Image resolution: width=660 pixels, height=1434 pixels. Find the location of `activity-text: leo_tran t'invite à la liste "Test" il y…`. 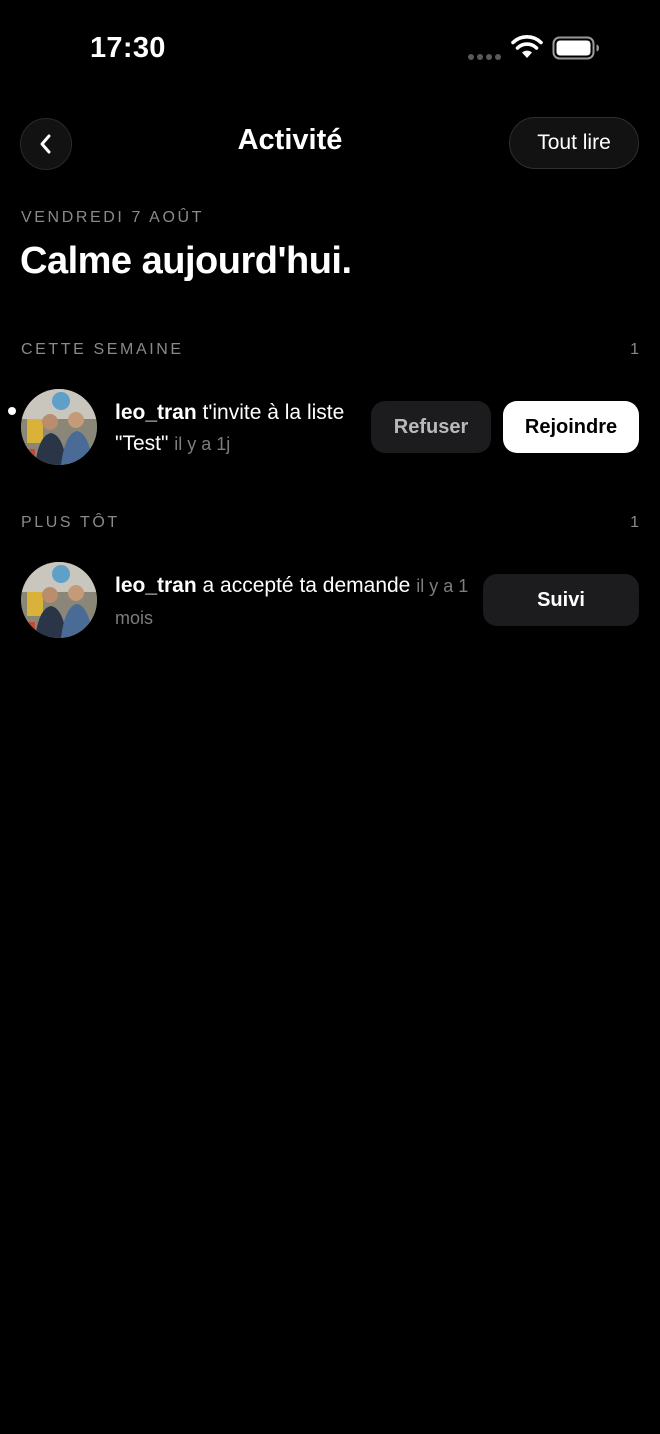

activity-text: leo_tran t'invite à la liste "Test" il y… is located at coordinates (235, 428).